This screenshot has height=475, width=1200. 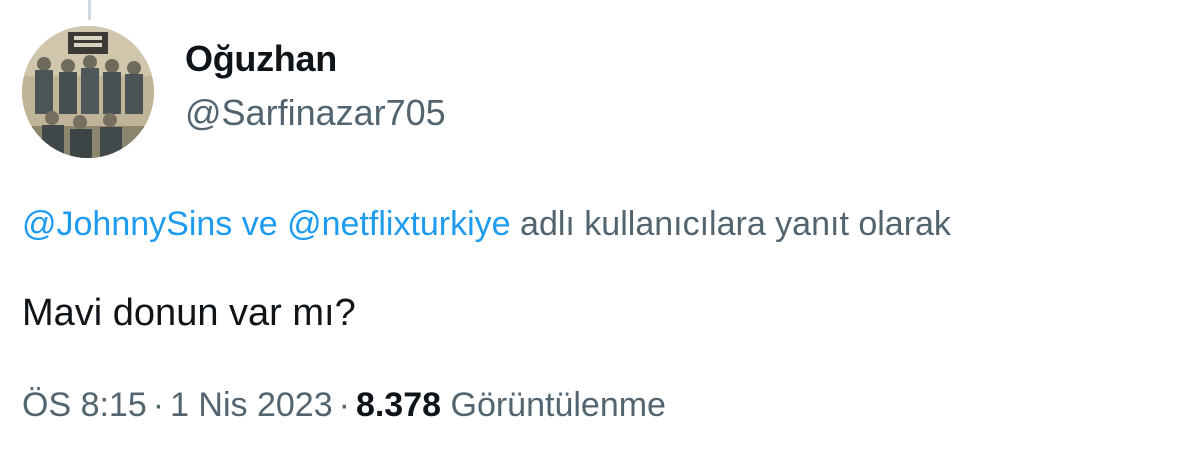 What do you see at coordinates (261, 59) in the screenshot?
I see `display-name: Oğuzhan` at bounding box center [261, 59].